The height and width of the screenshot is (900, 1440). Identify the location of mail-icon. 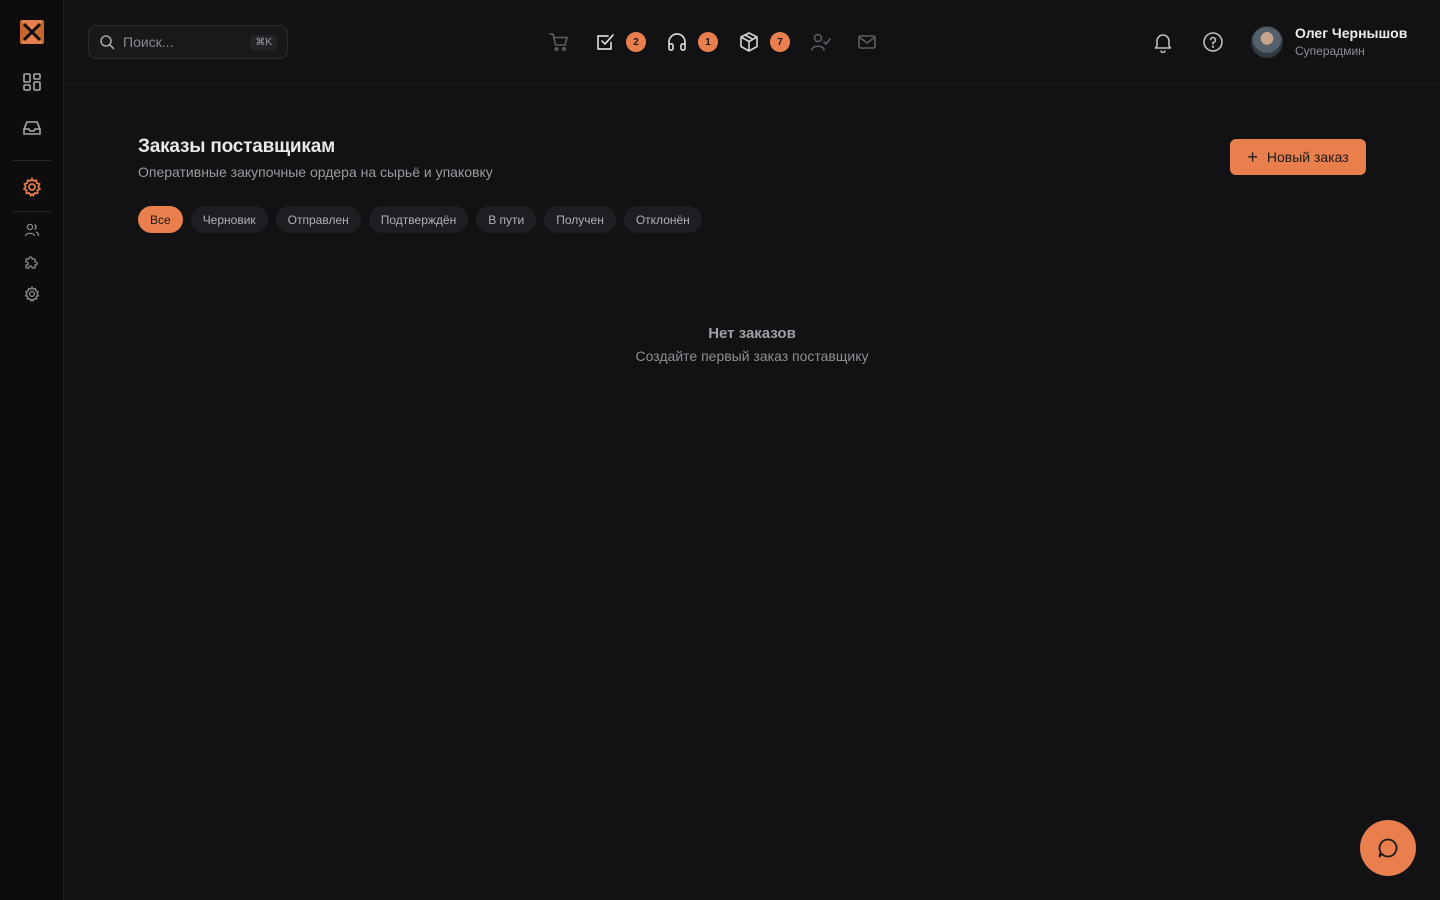
(867, 42).